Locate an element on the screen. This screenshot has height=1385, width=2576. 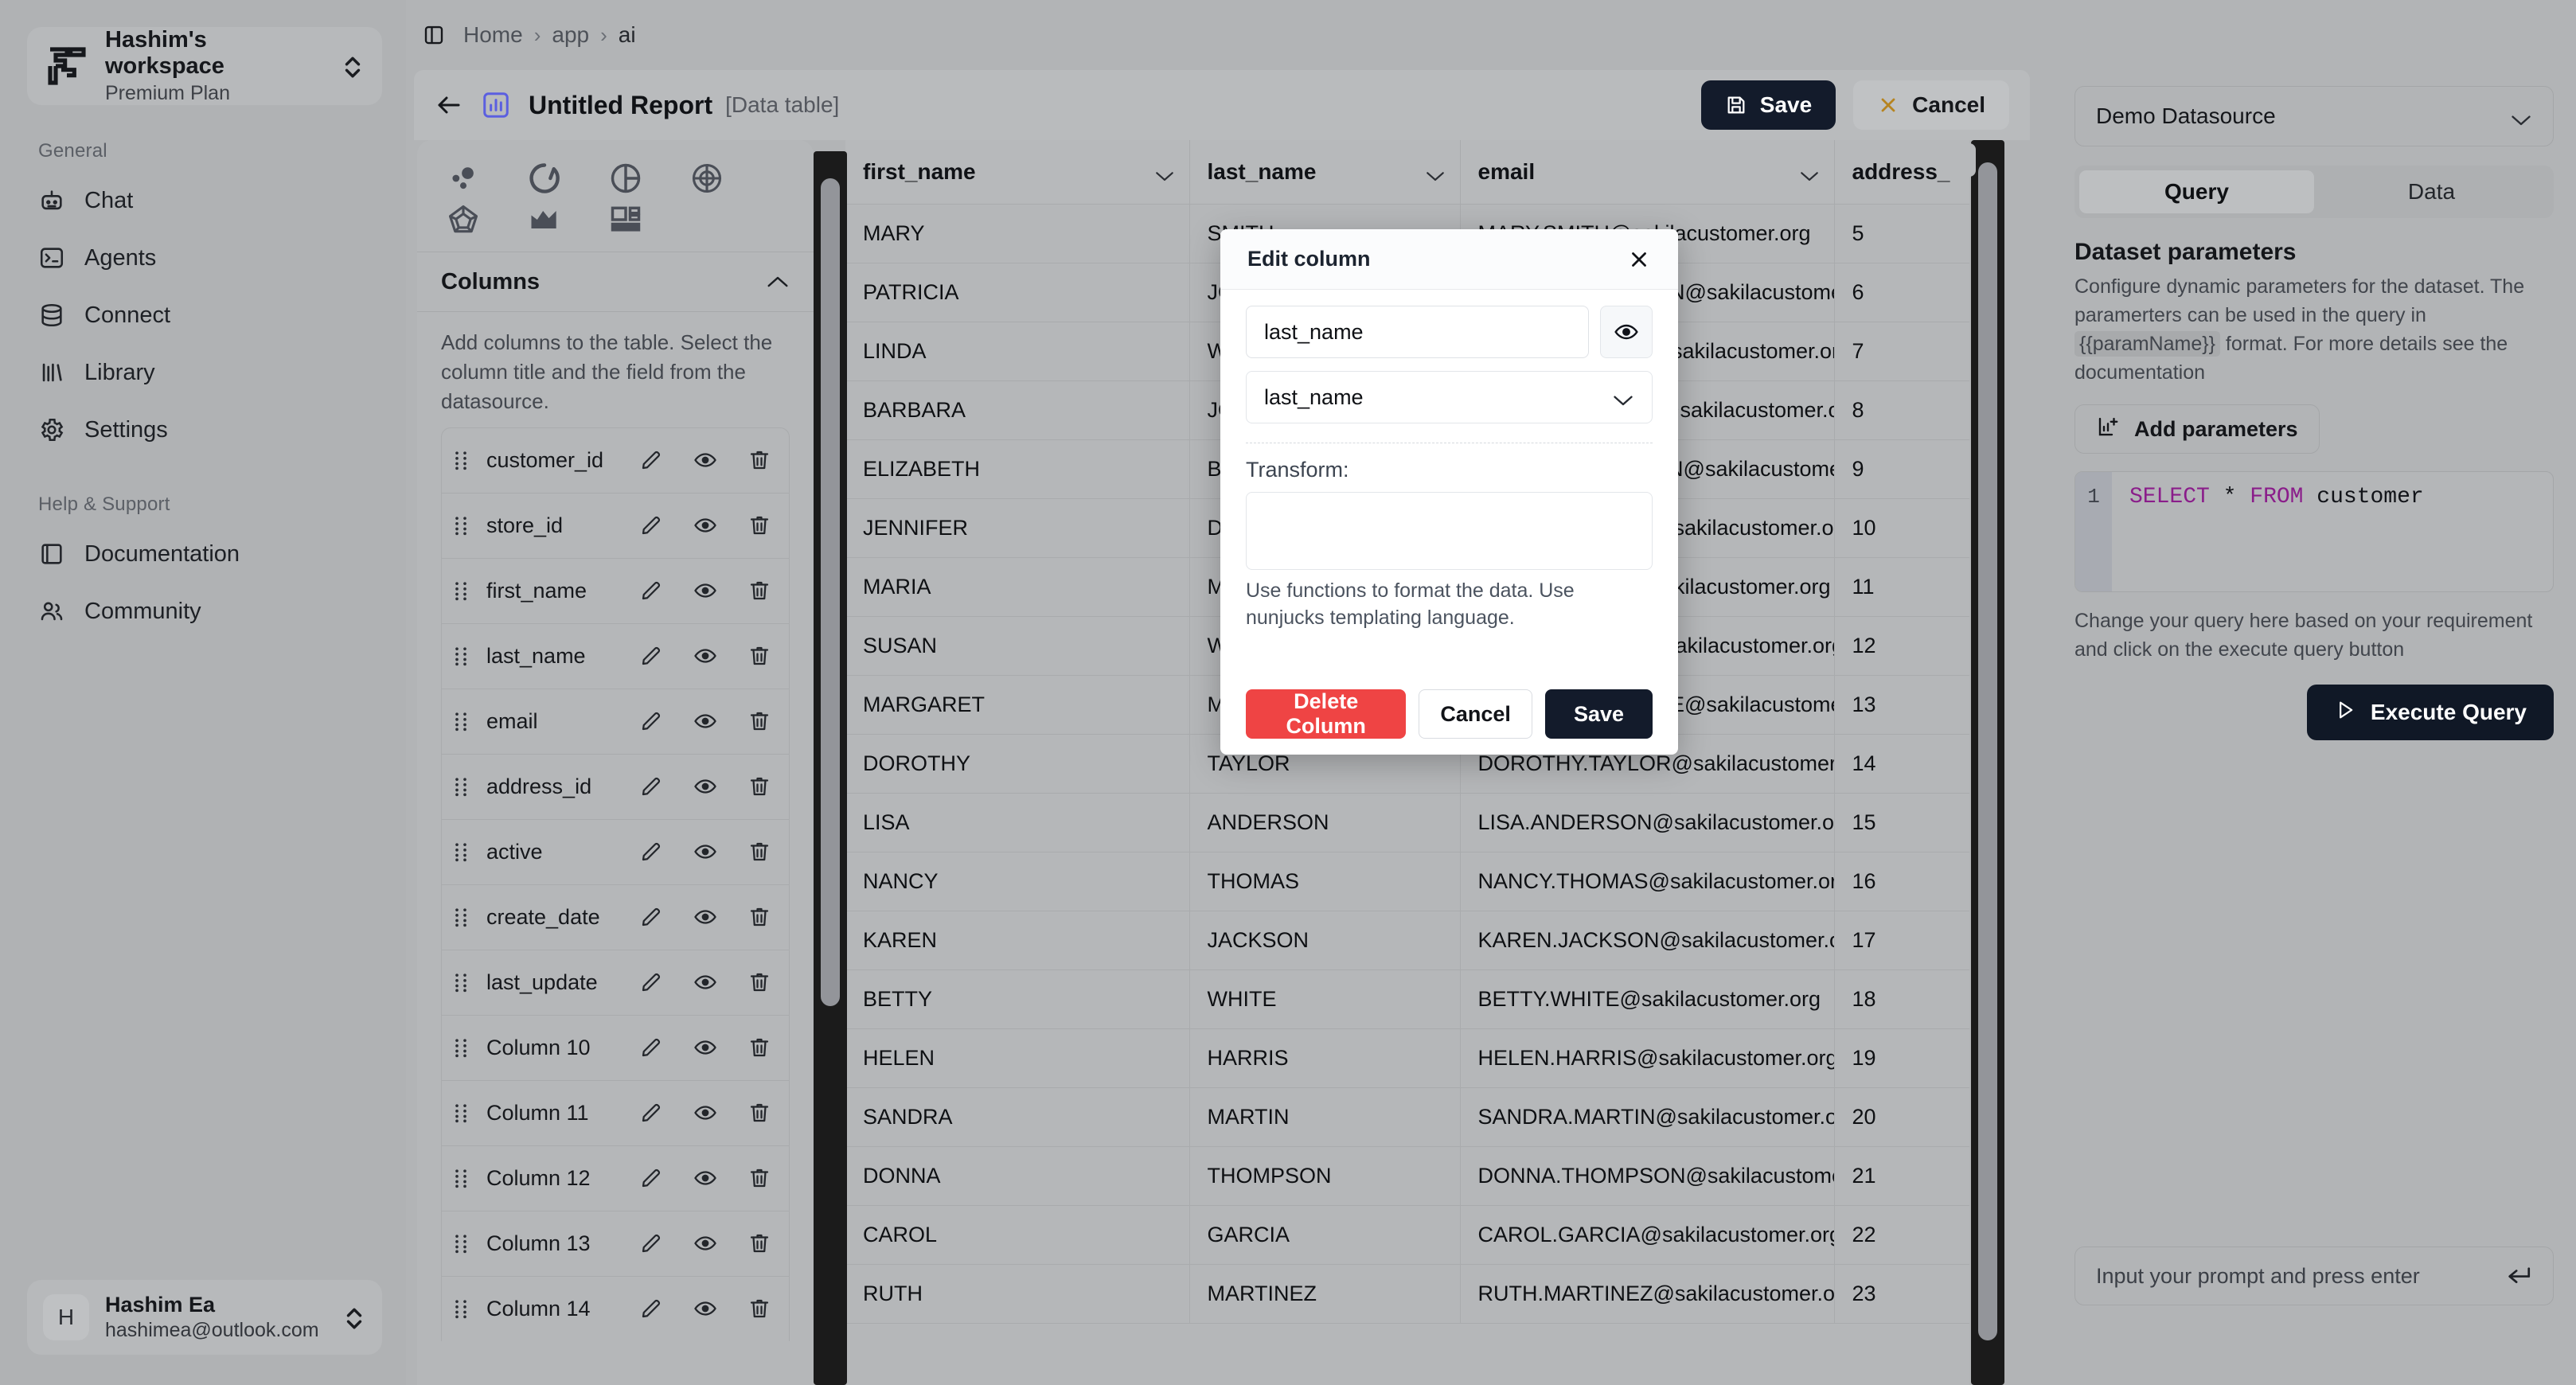
sql-editor: 1 SELECT * FROM customer is located at coordinates (2314, 531).